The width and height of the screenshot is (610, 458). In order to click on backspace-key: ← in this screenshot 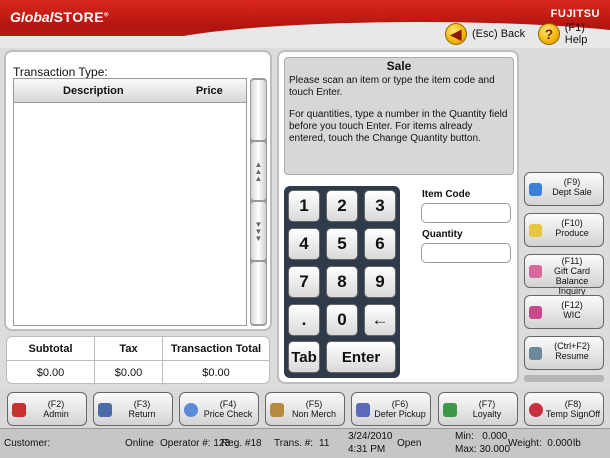, I will do `click(380, 320)`.